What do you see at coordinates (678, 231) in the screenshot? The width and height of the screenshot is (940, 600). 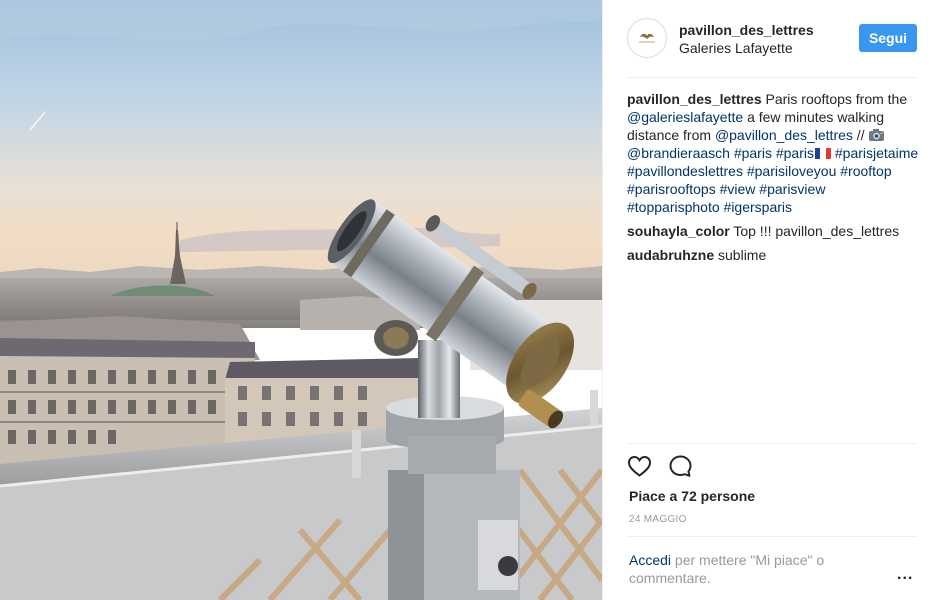 I see `comment-username: souhayla_color` at bounding box center [678, 231].